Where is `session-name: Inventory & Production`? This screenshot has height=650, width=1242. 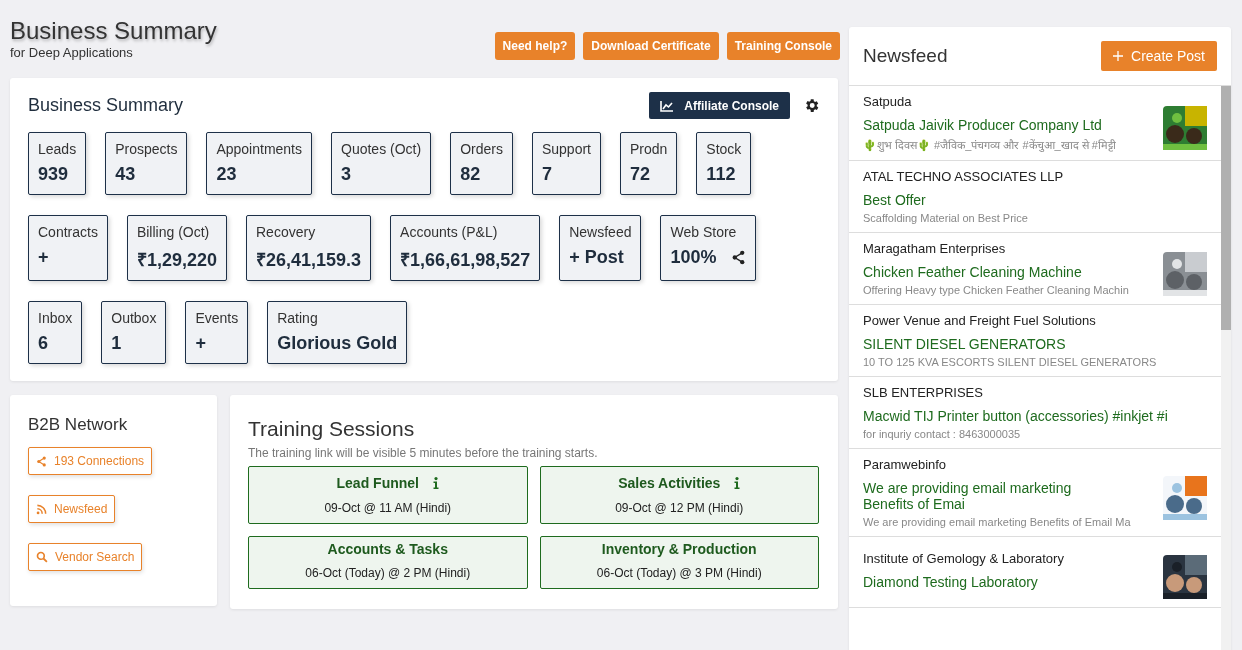 session-name: Inventory & Production is located at coordinates (679, 549).